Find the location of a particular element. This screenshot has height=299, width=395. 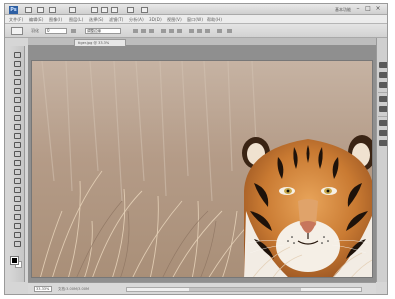

color-panel-icon is located at coordinates (383, 65).